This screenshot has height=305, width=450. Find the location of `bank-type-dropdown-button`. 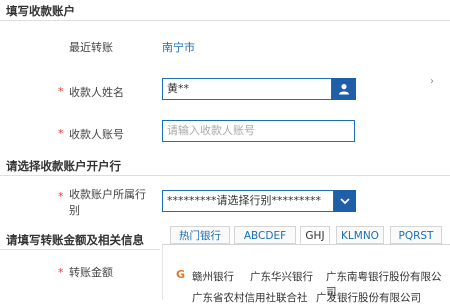

bank-type-dropdown-button is located at coordinates (345, 201).